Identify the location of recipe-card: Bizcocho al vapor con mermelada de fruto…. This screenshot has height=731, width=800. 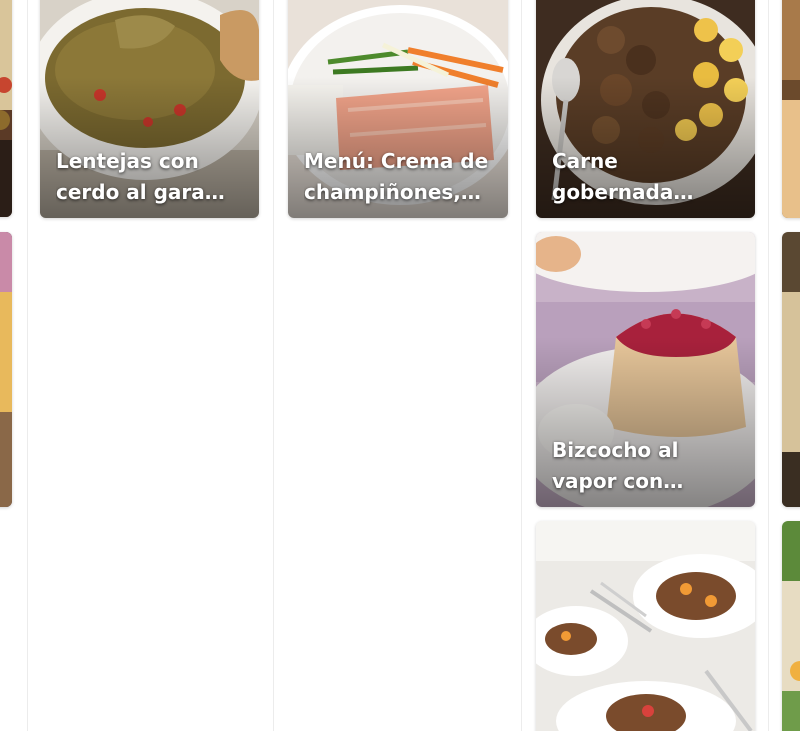
(645, 369).